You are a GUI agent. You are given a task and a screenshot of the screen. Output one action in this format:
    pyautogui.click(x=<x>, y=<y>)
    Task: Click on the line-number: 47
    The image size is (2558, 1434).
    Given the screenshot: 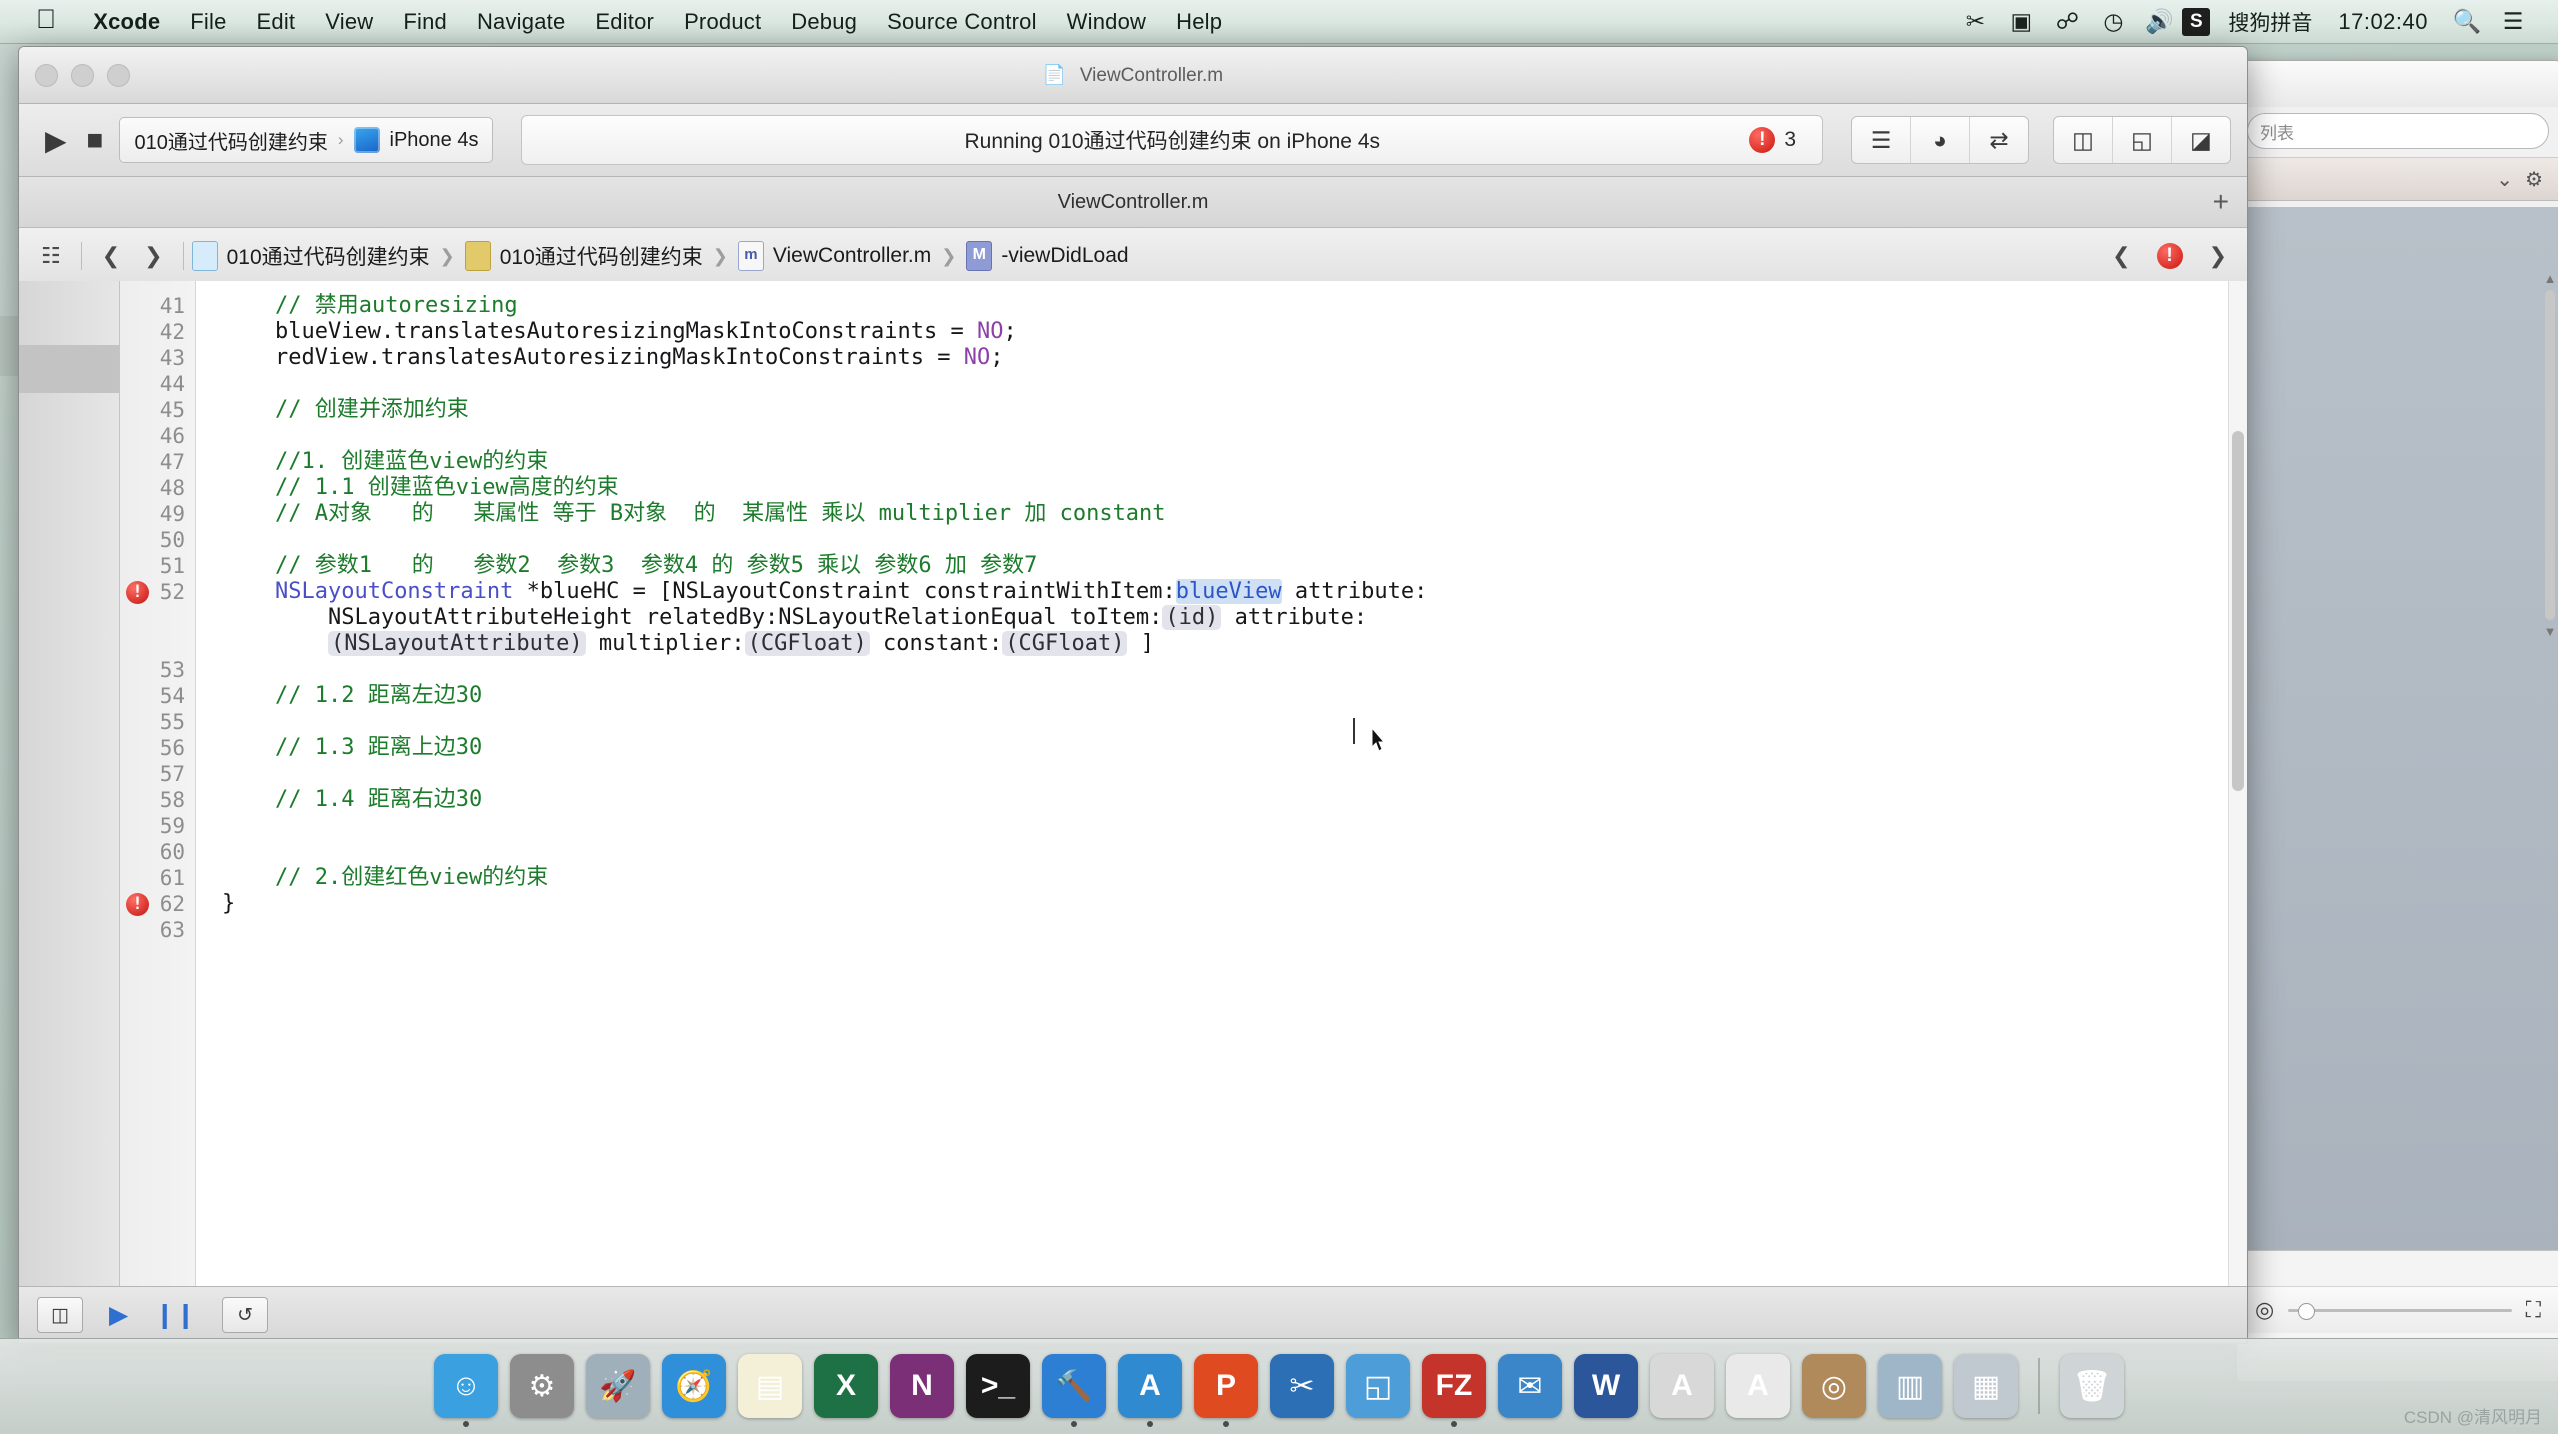 What is the action you would take?
    pyautogui.click(x=157, y=462)
    